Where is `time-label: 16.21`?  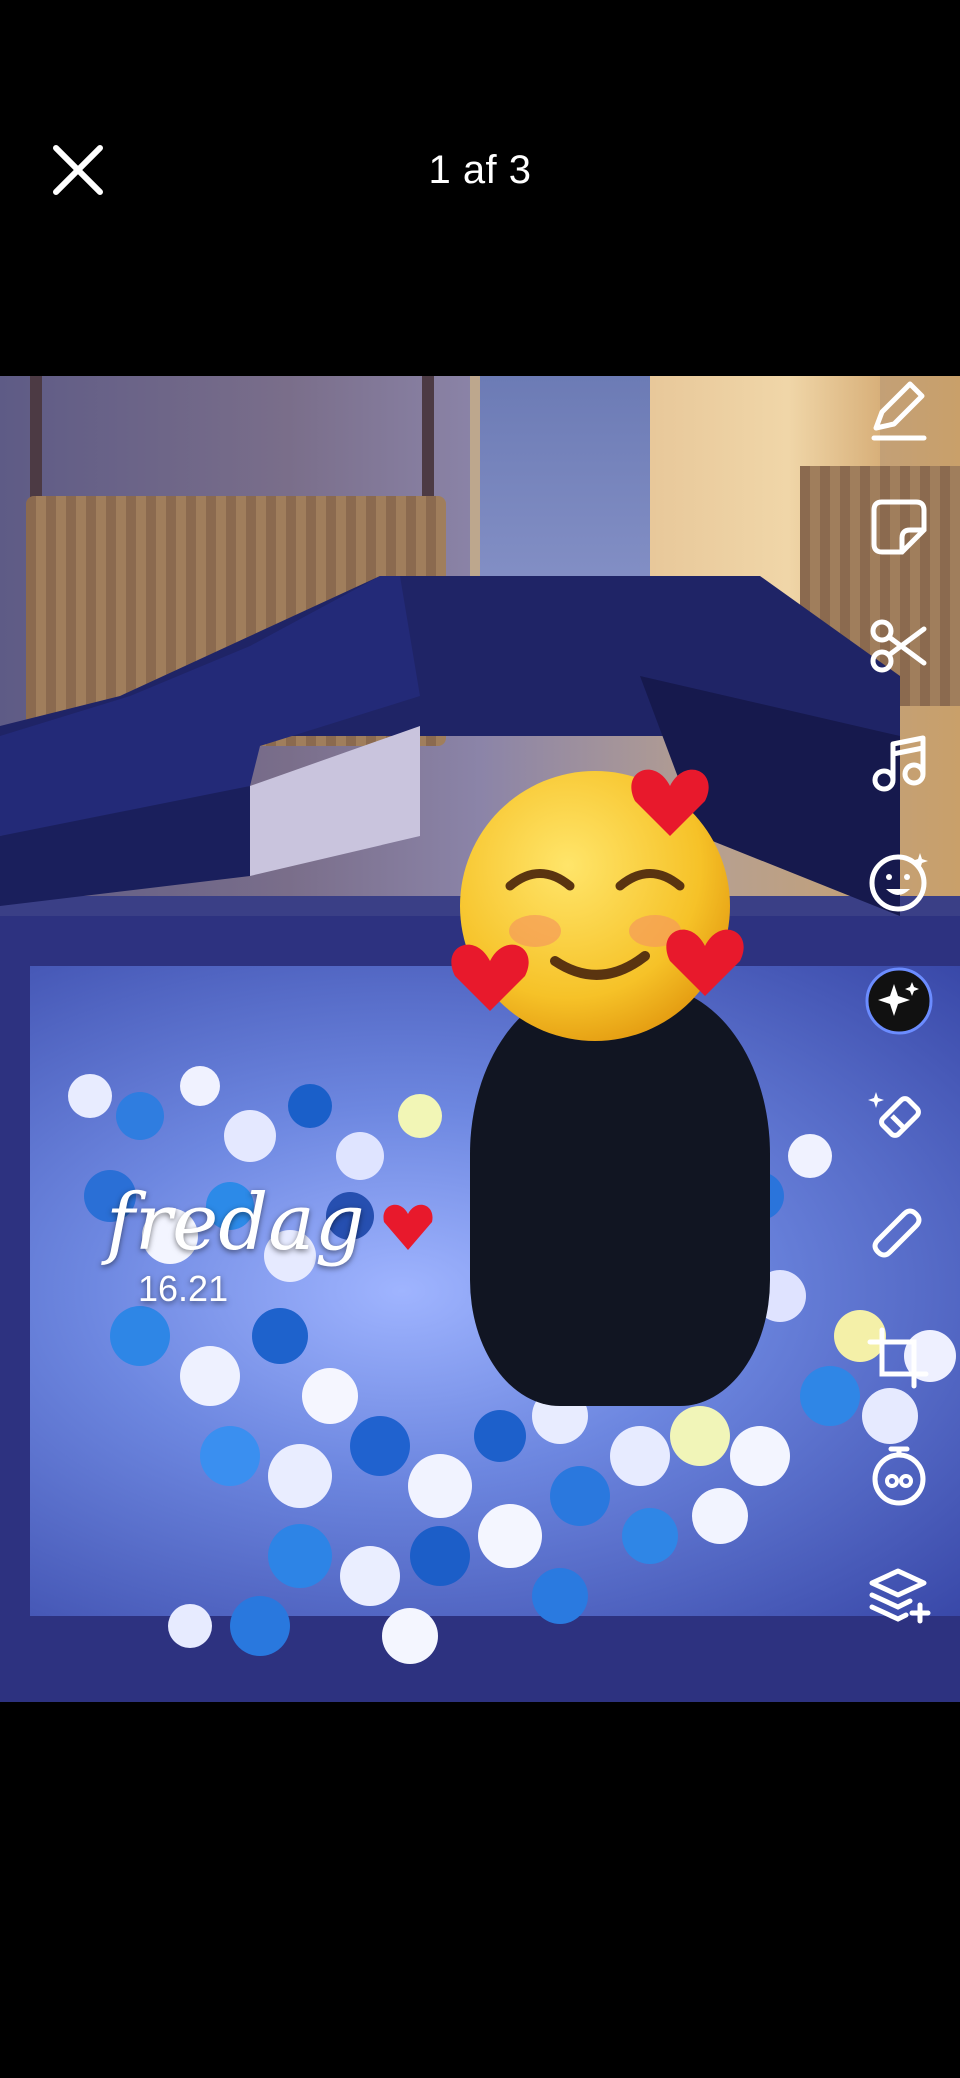
time-label: 16.21 is located at coordinates (183, 1288).